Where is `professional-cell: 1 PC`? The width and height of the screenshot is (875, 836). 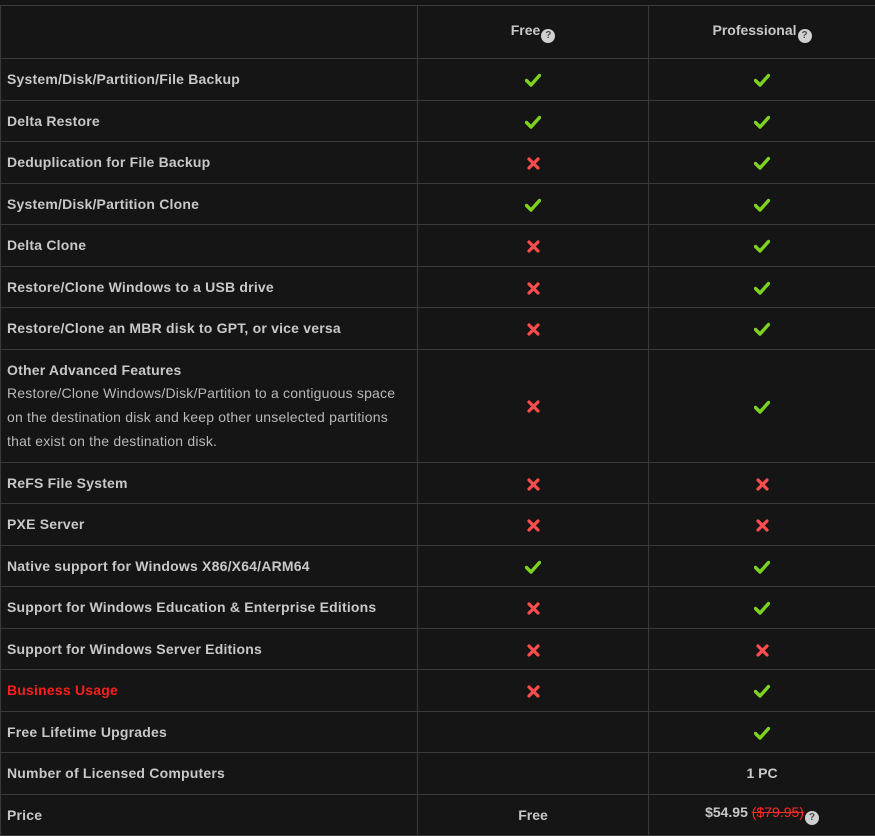
professional-cell: 1 PC is located at coordinates (762, 774).